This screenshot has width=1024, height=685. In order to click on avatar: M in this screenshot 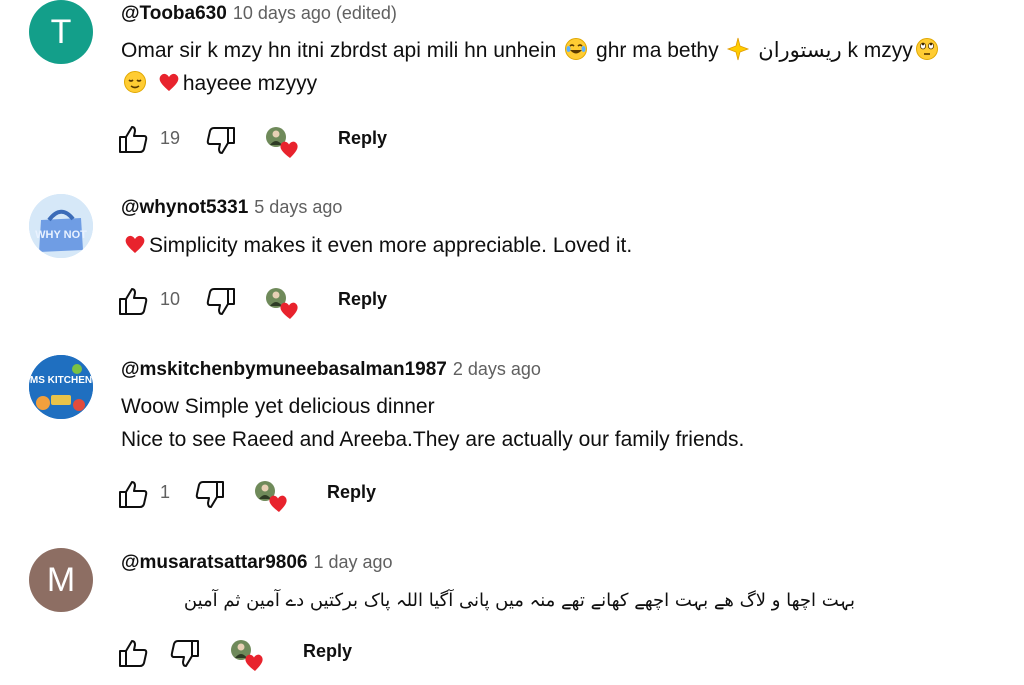, I will do `click(61, 580)`.